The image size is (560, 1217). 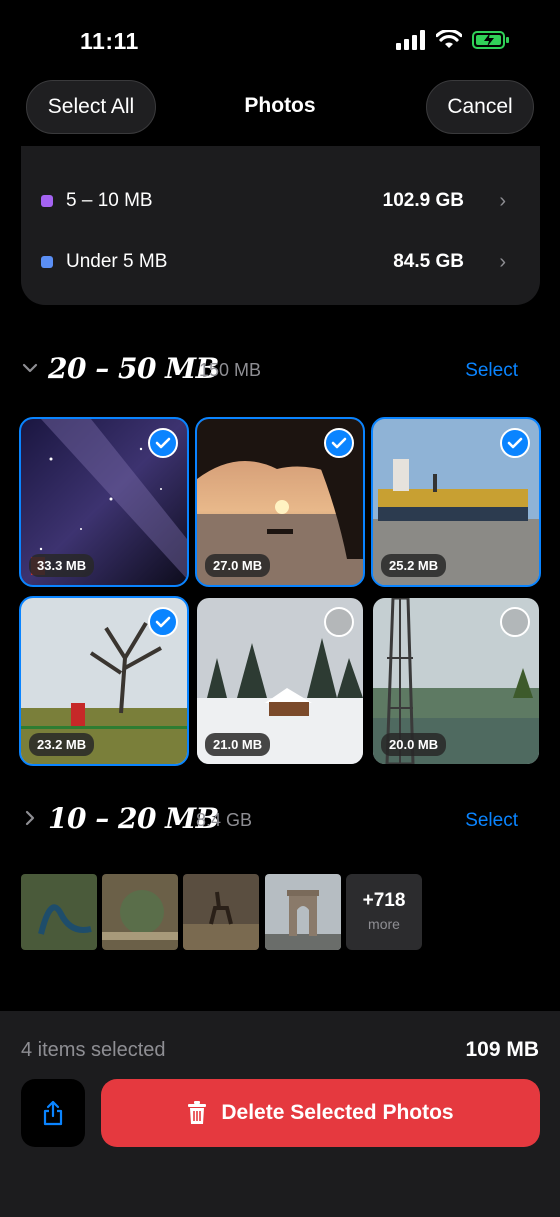 What do you see at coordinates (230, 370) in the screenshot?
I see `section-size: 150 MB` at bounding box center [230, 370].